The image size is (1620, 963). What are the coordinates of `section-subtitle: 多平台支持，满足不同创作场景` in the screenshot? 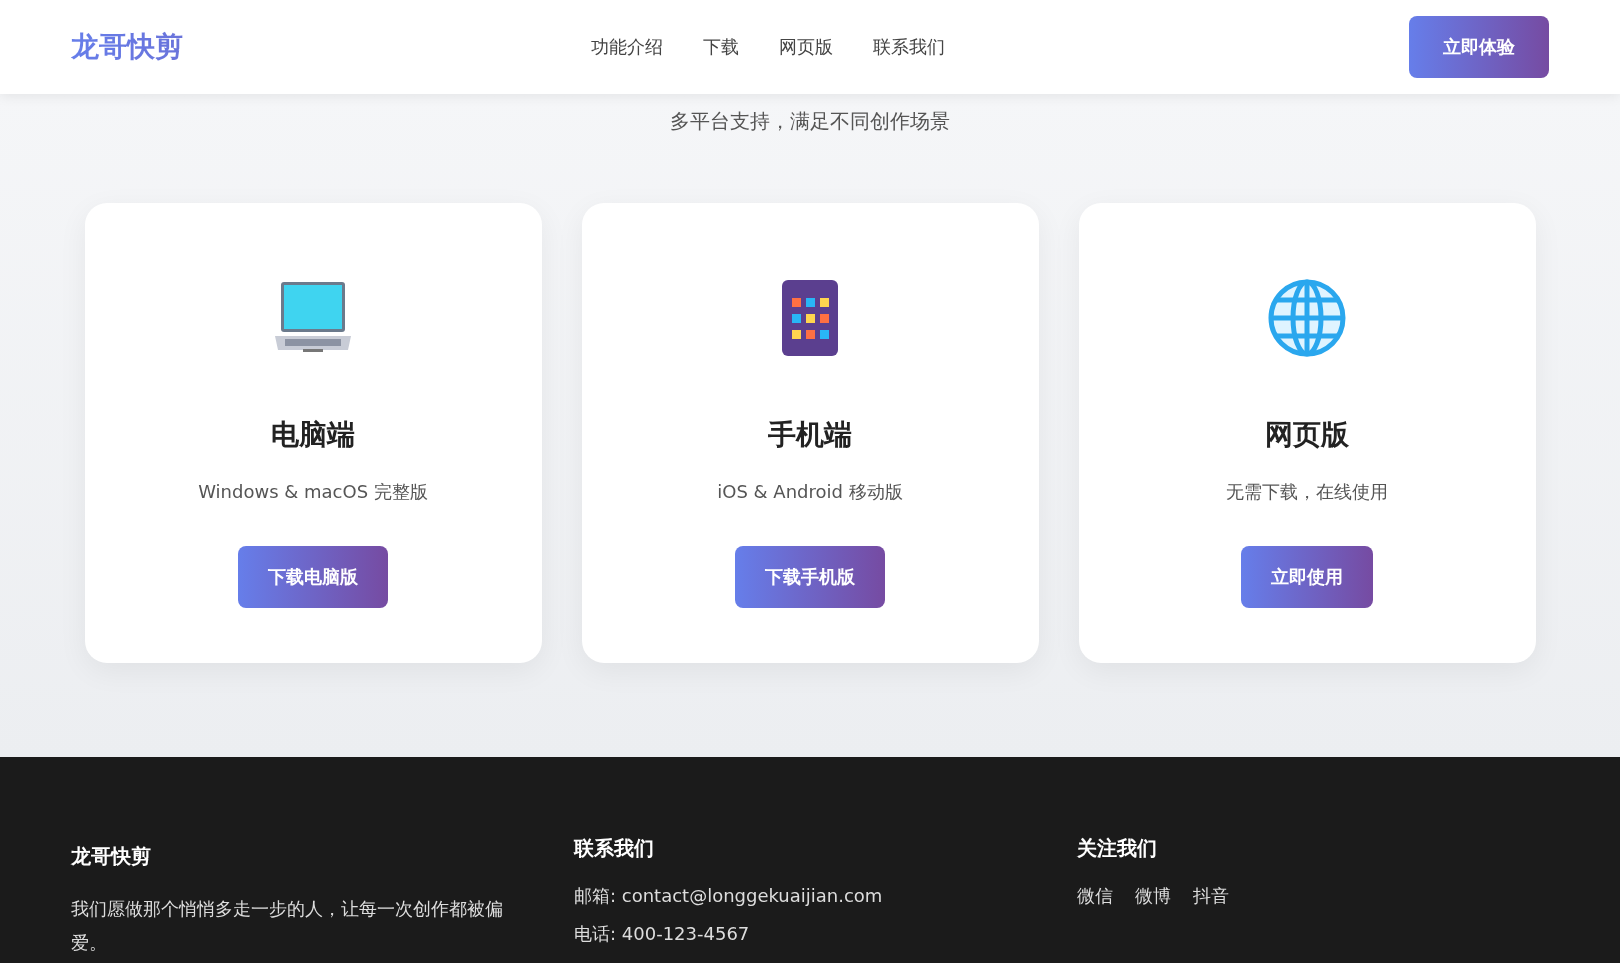 It's located at (810, 121).